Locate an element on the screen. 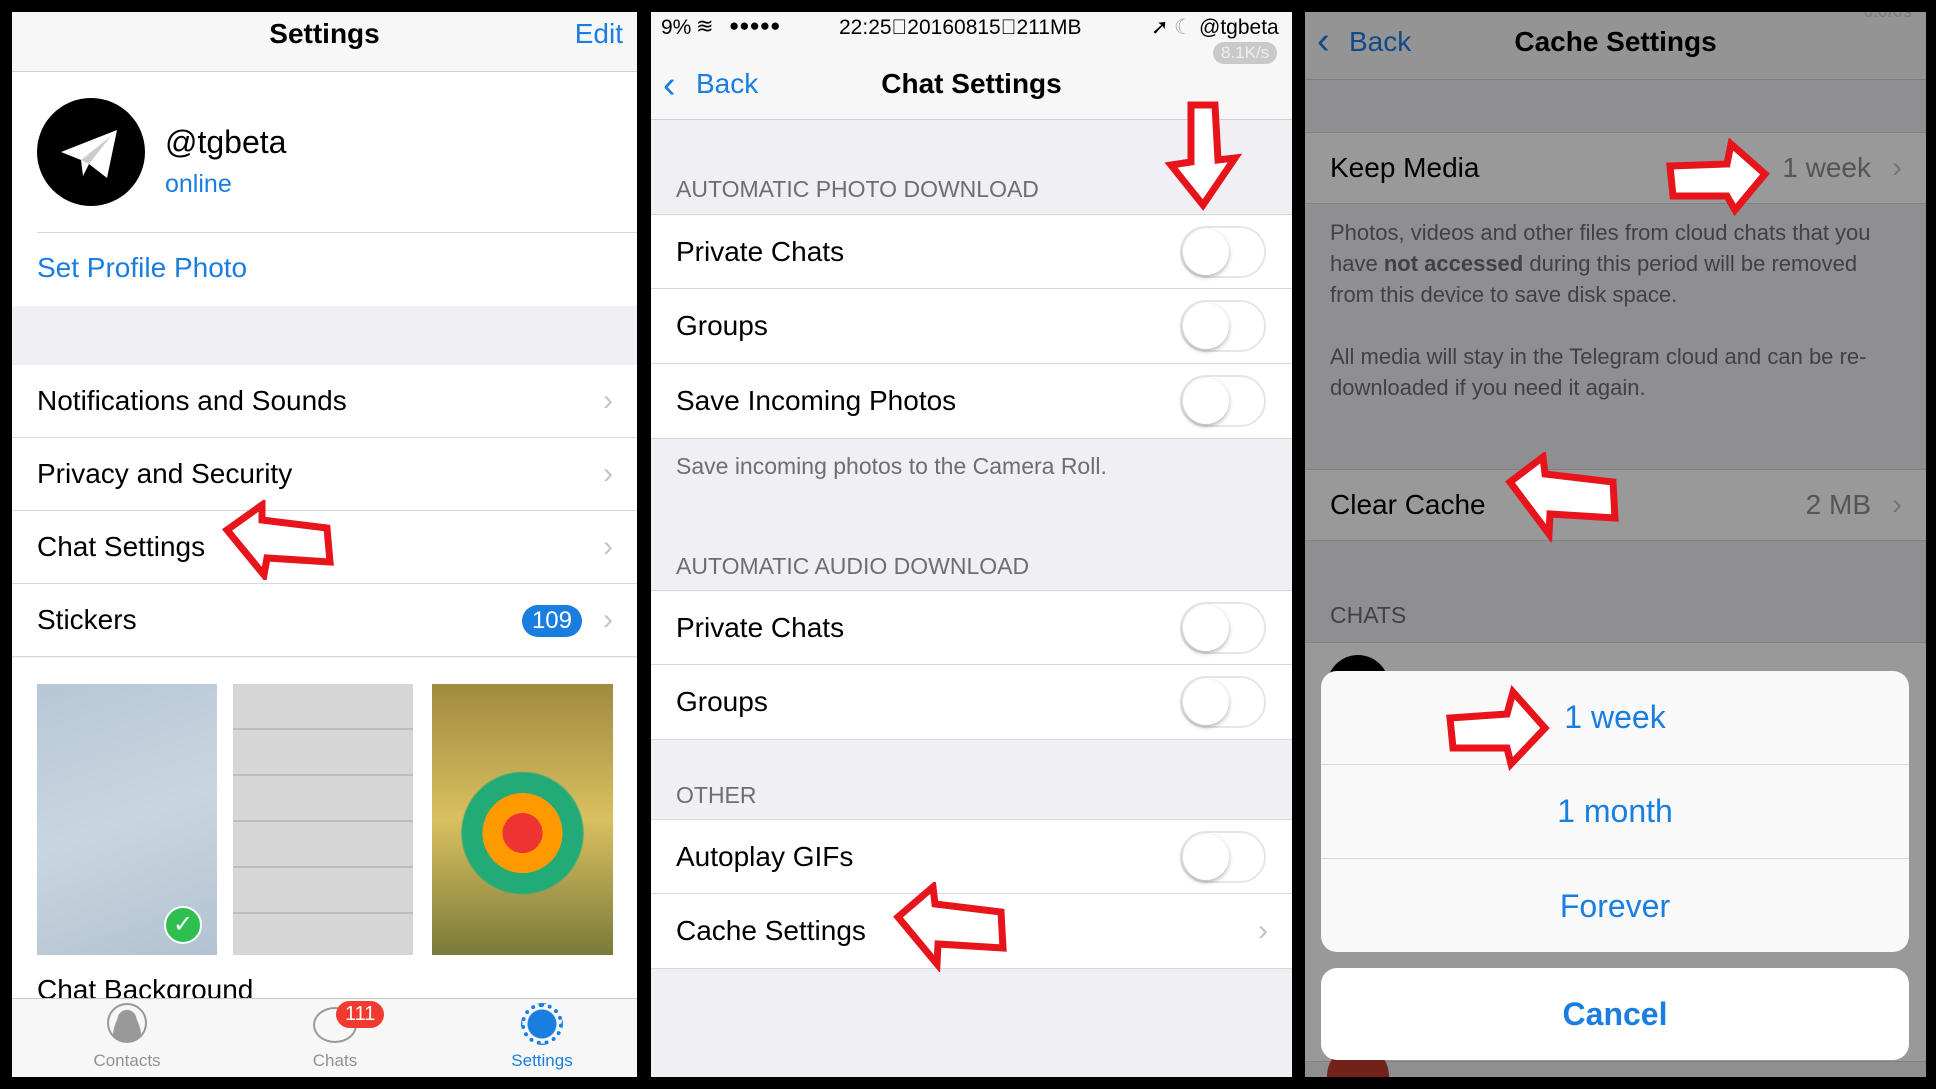 This screenshot has width=1936, height=1089. section-footer: Save incoming photos to the Camera Roll. is located at coordinates (891, 466).